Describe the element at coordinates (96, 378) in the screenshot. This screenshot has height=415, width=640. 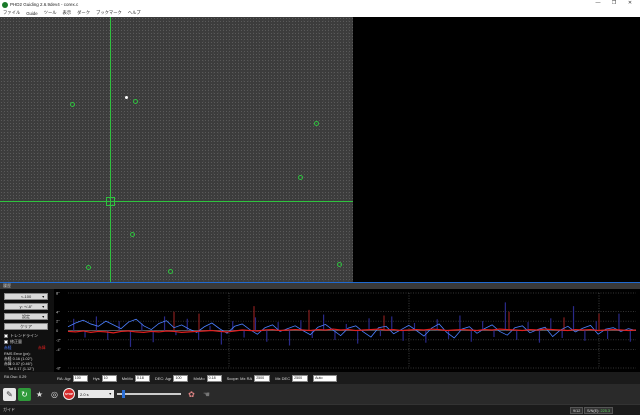
I see `hys-label: Hys` at that location.